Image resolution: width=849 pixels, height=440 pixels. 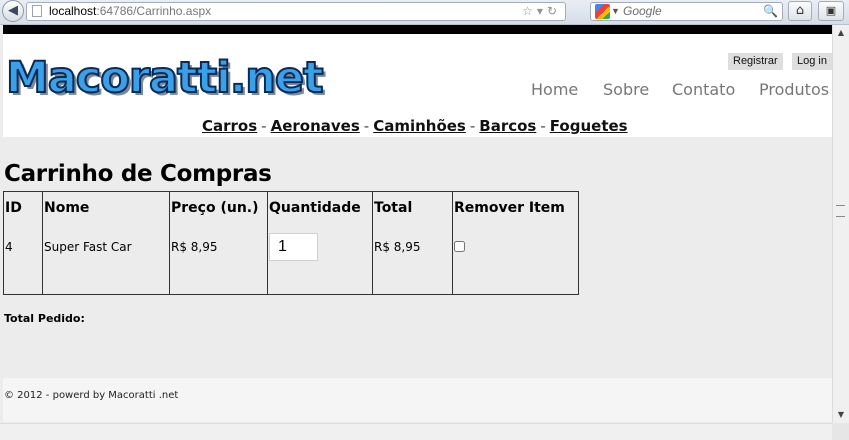 I want to click on column-header-preco: Preço (un.), so click(x=218, y=206).